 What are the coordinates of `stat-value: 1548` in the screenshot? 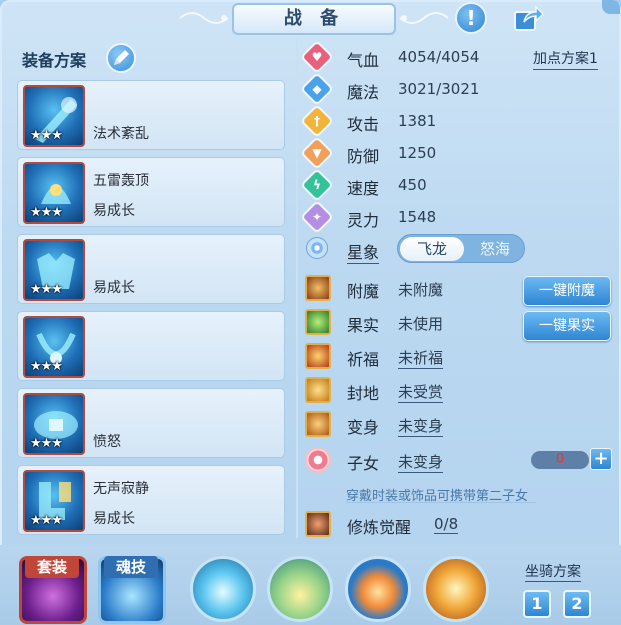 It's located at (417, 217).